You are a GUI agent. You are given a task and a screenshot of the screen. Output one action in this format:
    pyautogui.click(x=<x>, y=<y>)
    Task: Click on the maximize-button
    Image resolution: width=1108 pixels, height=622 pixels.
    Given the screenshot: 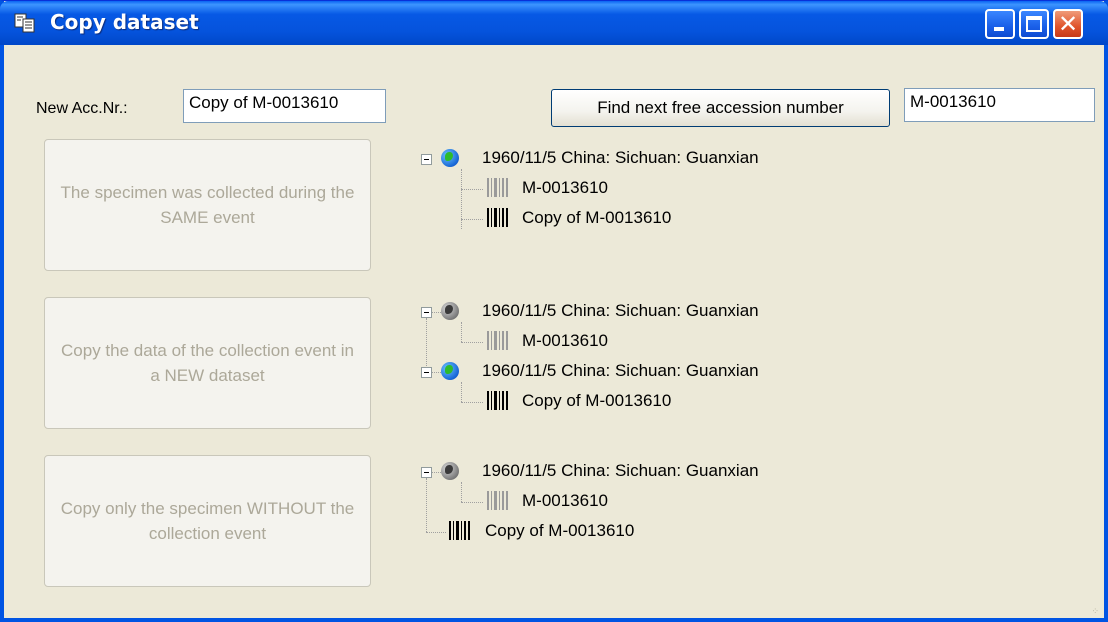 What is the action you would take?
    pyautogui.click(x=1034, y=24)
    